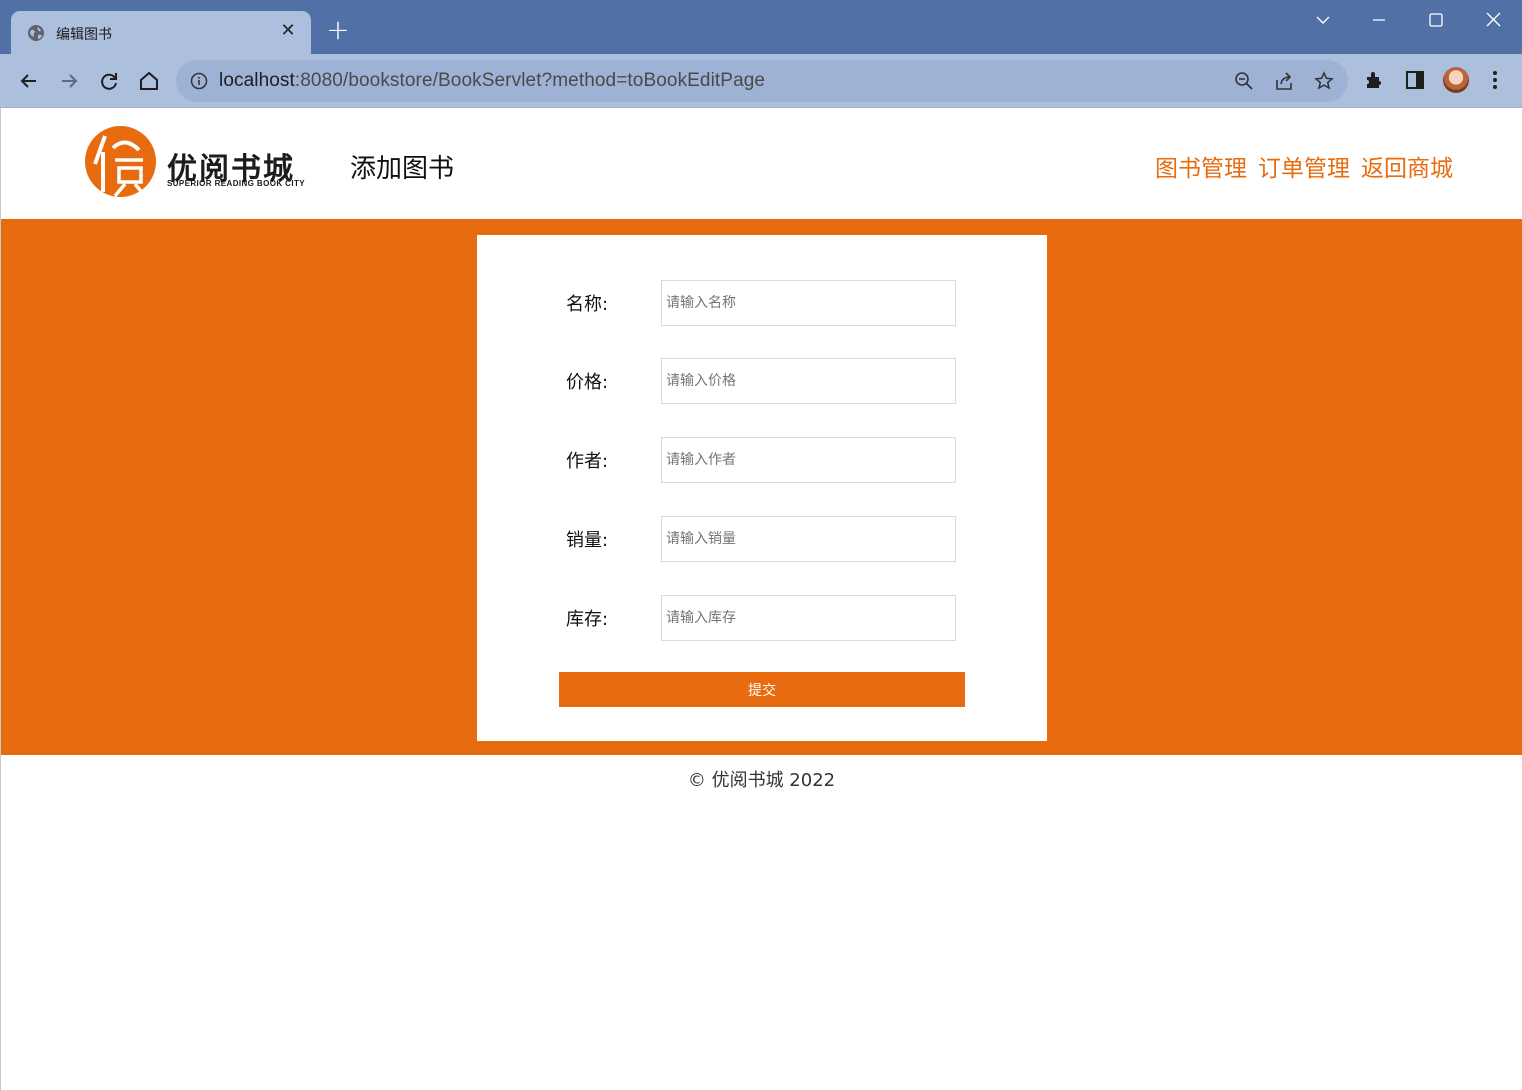  I want to click on tab-search-icon, so click(1323, 20).